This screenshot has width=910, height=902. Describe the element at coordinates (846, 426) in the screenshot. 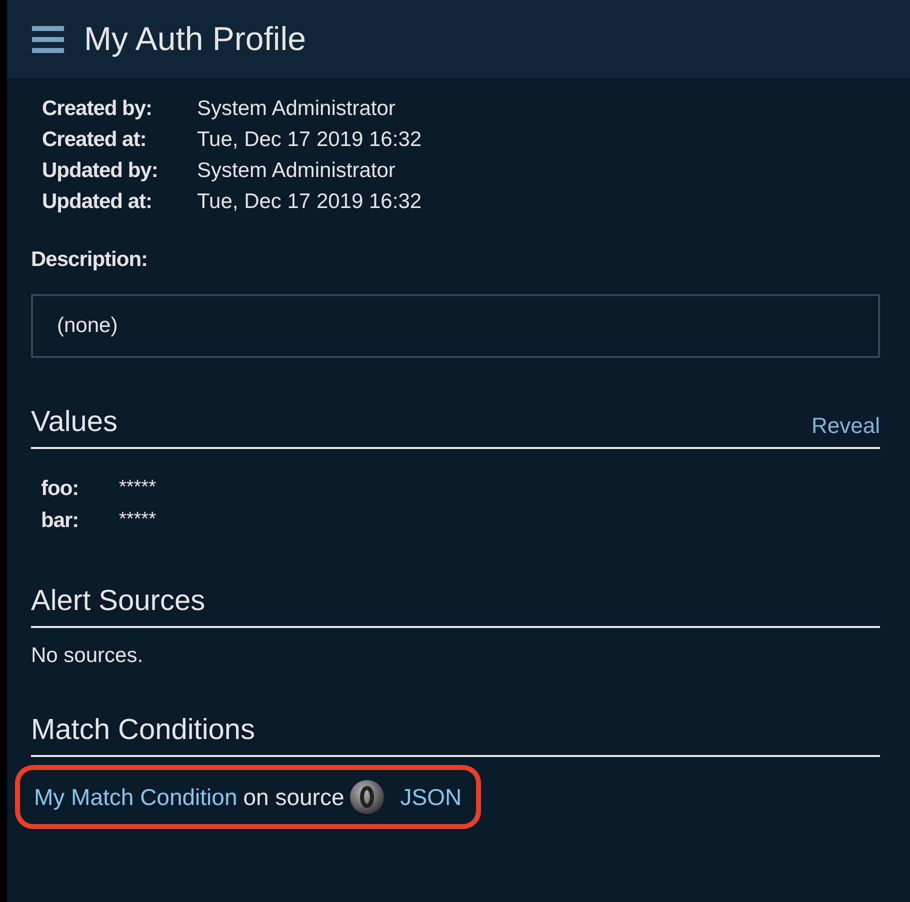

I see `reveal-link: Reveal` at that location.